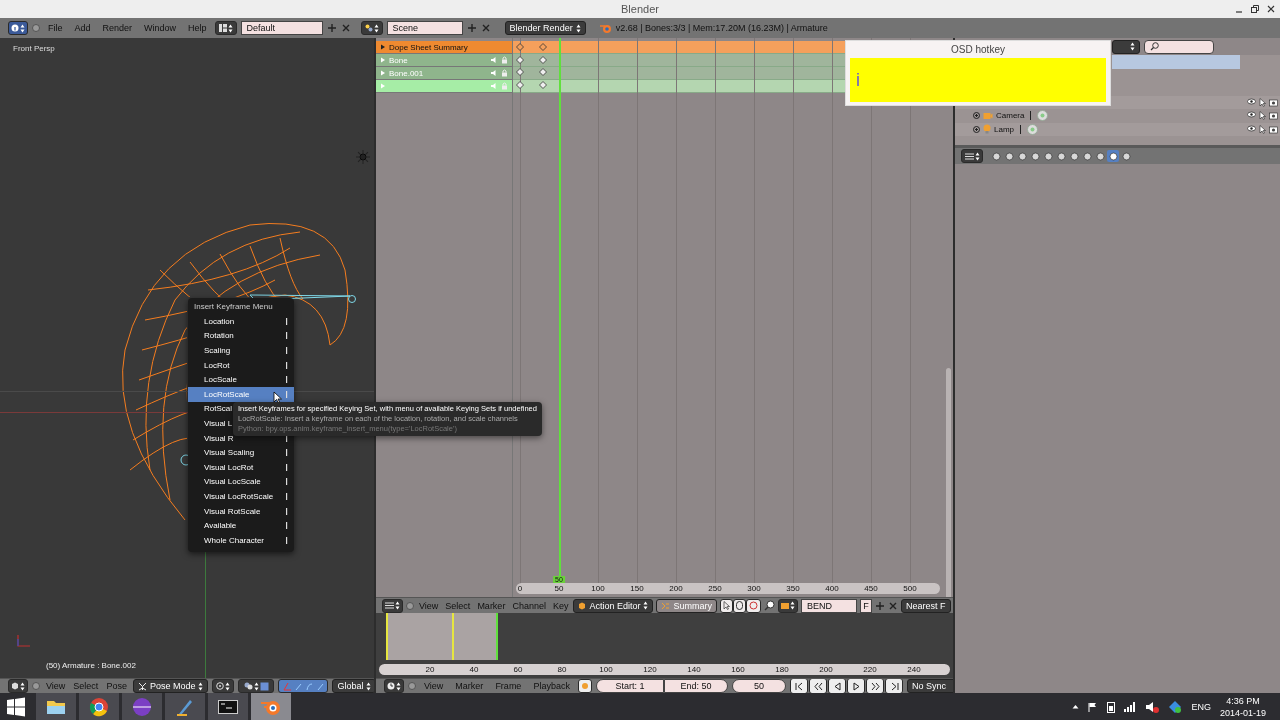  What do you see at coordinates (1243, 700) in the screenshot?
I see `clock-time: 4:36 PM` at bounding box center [1243, 700].